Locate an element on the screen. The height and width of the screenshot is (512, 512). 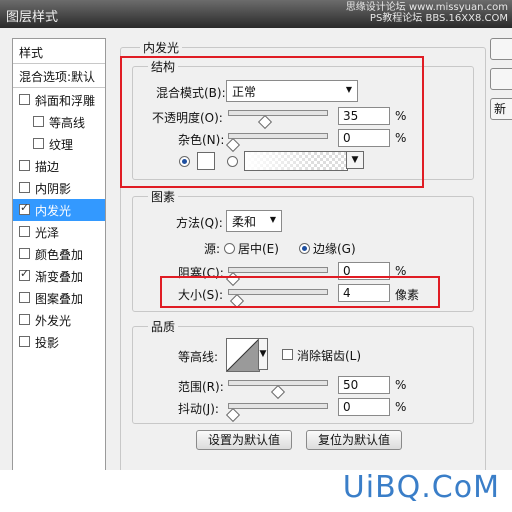
style-item-label: 图案叠加 is located at coordinates (59, 299).